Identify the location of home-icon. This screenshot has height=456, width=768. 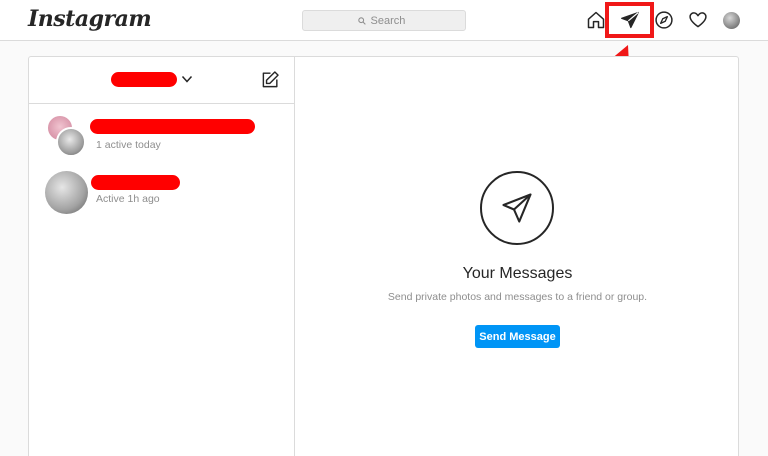
(596, 20).